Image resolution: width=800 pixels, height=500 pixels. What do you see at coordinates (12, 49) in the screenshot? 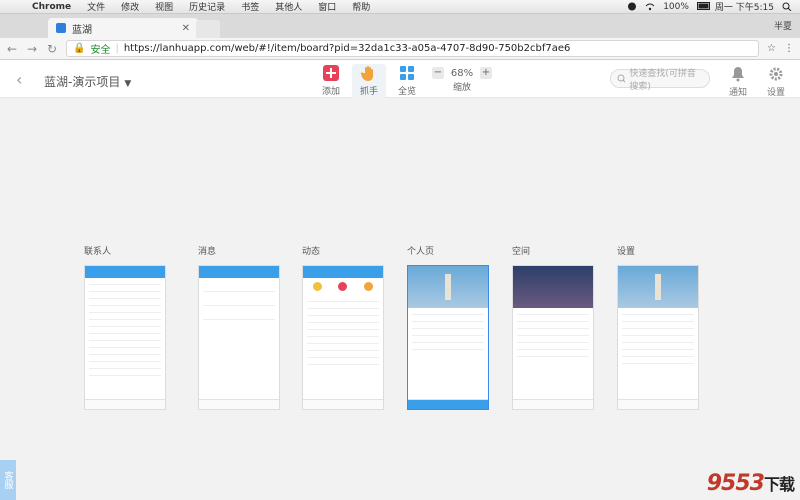
I see `back-icon: ←` at bounding box center [12, 49].